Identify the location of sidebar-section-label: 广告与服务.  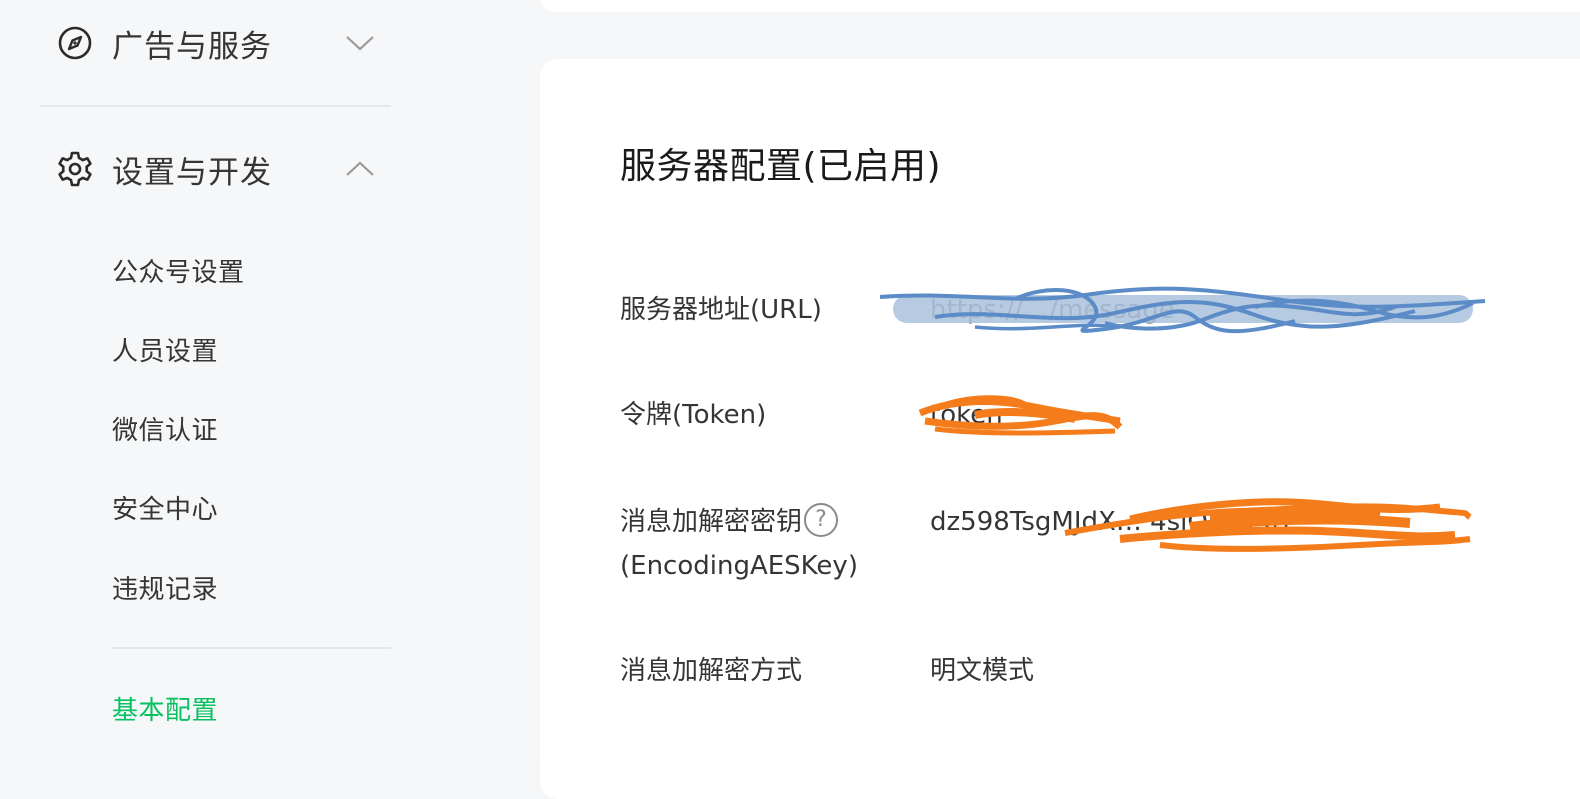
(192, 46).